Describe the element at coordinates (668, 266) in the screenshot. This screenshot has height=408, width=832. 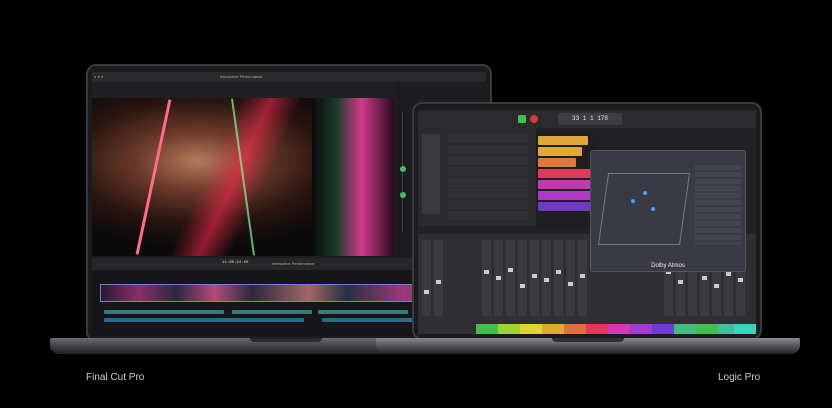
I see `panel-title: Dolby Atmos` at that location.